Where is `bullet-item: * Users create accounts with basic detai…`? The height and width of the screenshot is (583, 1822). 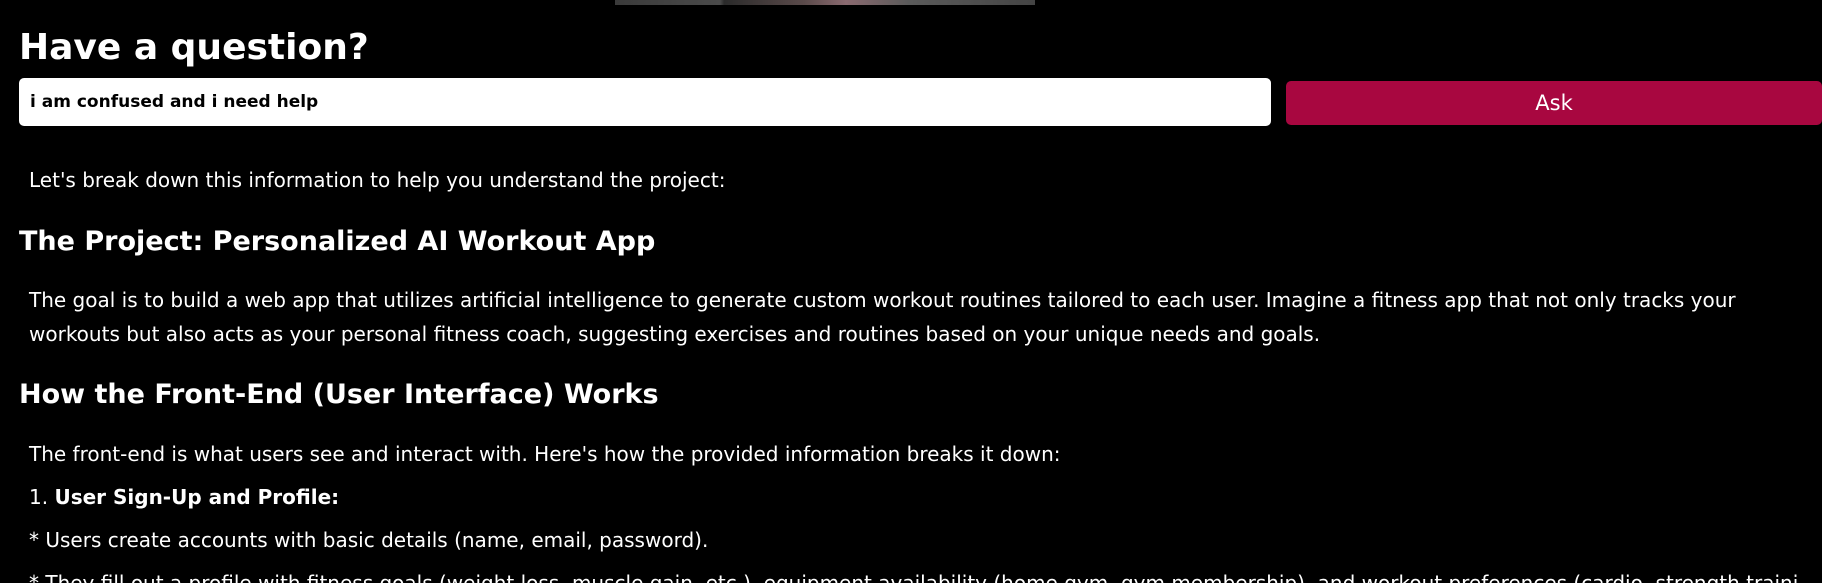
bullet-item: * Users create accounts with basic detai… is located at coordinates (369, 540).